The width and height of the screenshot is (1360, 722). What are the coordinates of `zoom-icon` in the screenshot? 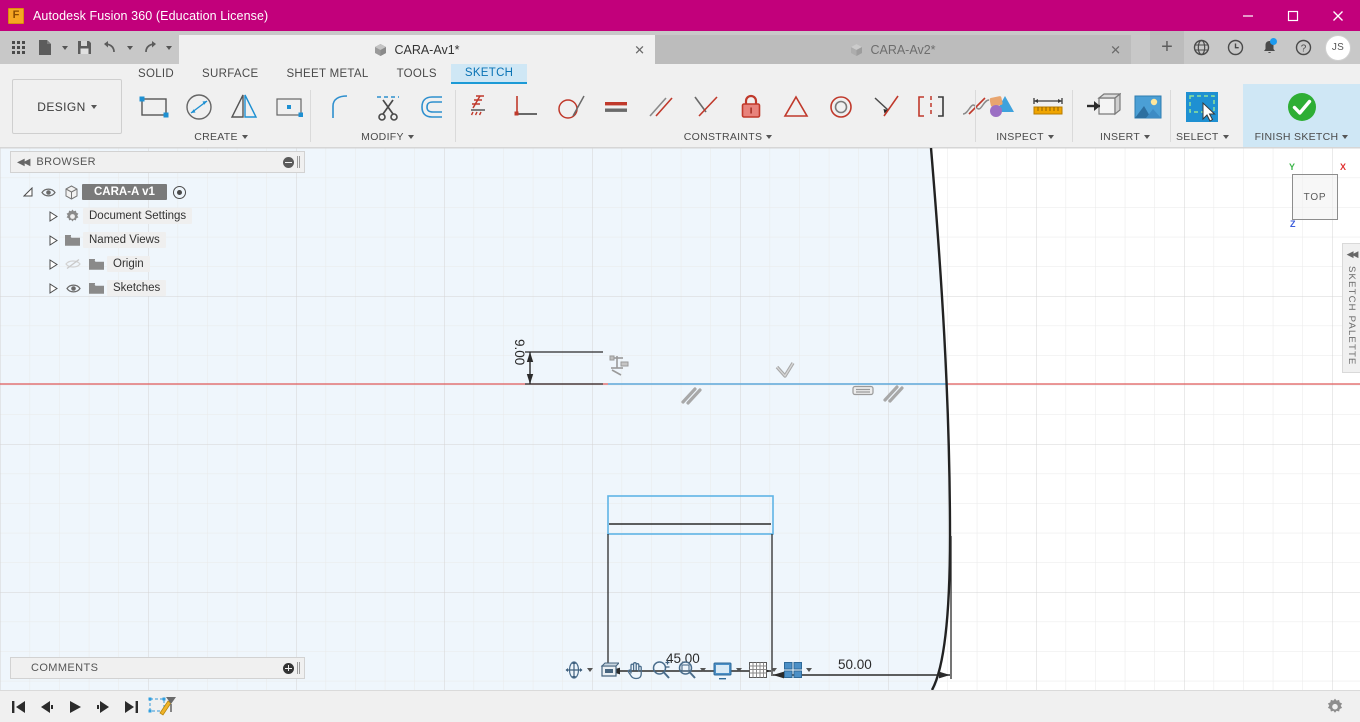 It's located at (661, 670).